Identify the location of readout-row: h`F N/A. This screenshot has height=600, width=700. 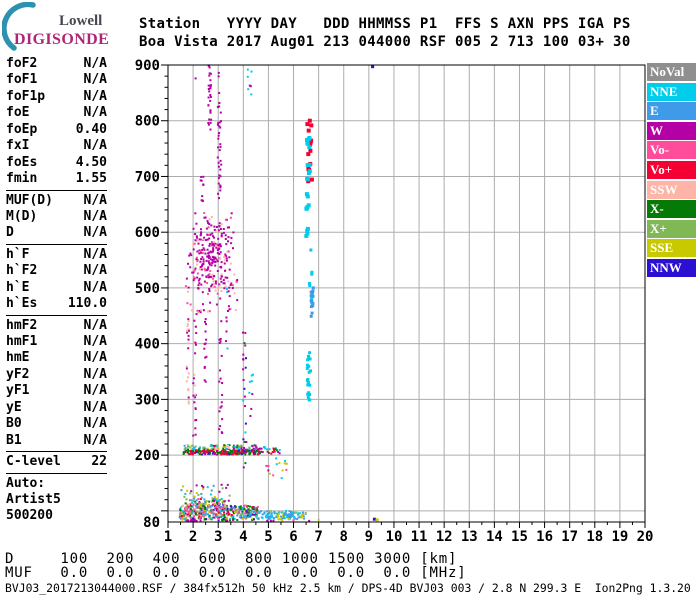
(56, 255).